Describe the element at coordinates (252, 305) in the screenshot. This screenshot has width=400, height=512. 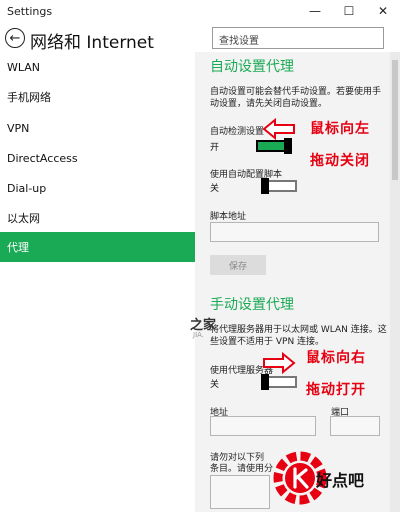
I see `manual-proxy-heading: 手动设置代理` at that location.